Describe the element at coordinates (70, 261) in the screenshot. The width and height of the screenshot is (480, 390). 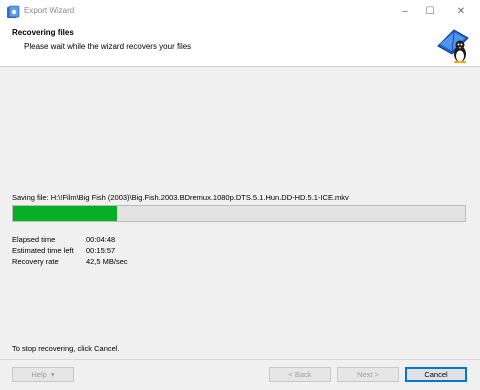
I see `stat-row-rate: Recovery rate 42,5 MB/sec` at that location.